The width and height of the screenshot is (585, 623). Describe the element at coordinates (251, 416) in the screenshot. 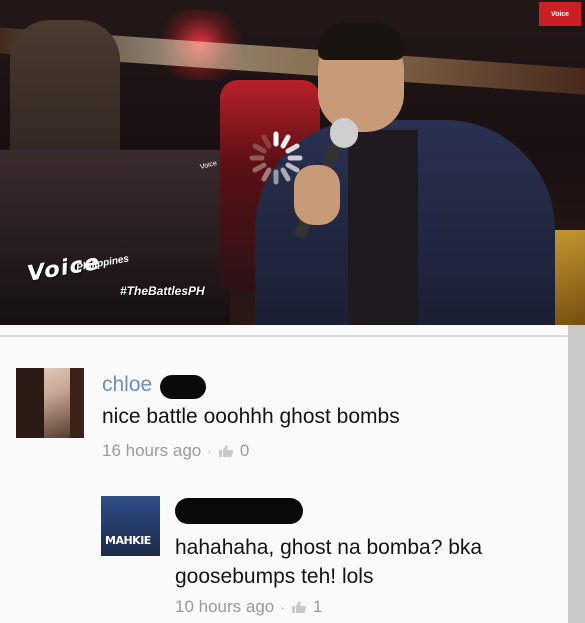

I see `comment-text: nice battle ooohhh ghost bombs` at that location.